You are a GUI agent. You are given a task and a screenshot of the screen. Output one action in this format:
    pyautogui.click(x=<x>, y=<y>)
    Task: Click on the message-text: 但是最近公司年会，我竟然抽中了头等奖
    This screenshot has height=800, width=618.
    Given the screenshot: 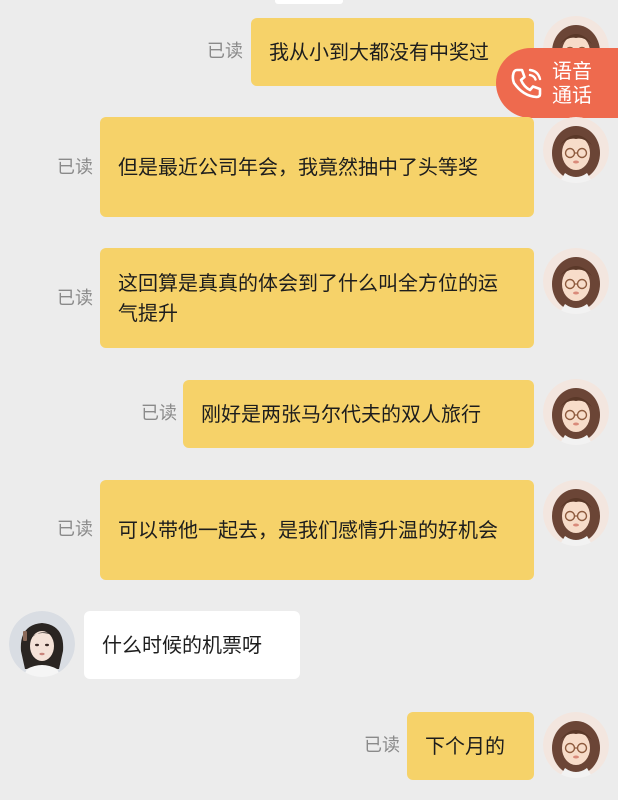 What is the action you would take?
    pyautogui.click(x=298, y=167)
    